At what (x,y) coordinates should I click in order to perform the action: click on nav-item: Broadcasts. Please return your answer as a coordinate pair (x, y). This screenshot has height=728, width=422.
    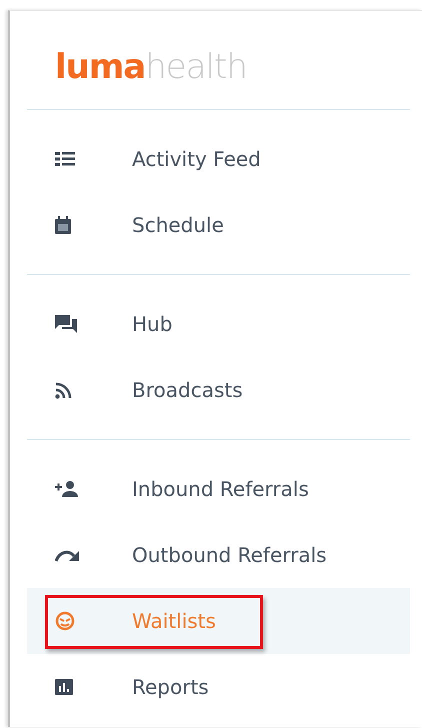
    Looking at the image, I should click on (218, 390).